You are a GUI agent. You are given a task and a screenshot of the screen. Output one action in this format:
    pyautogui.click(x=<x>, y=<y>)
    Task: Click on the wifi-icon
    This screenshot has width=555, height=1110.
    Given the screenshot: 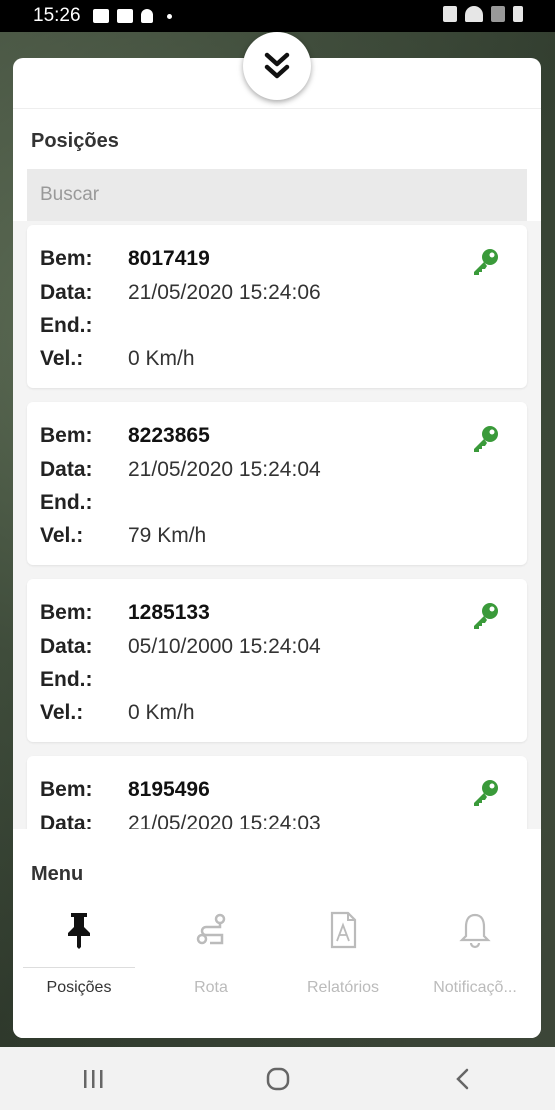 What is the action you would take?
    pyautogui.click(x=474, y=14)
    